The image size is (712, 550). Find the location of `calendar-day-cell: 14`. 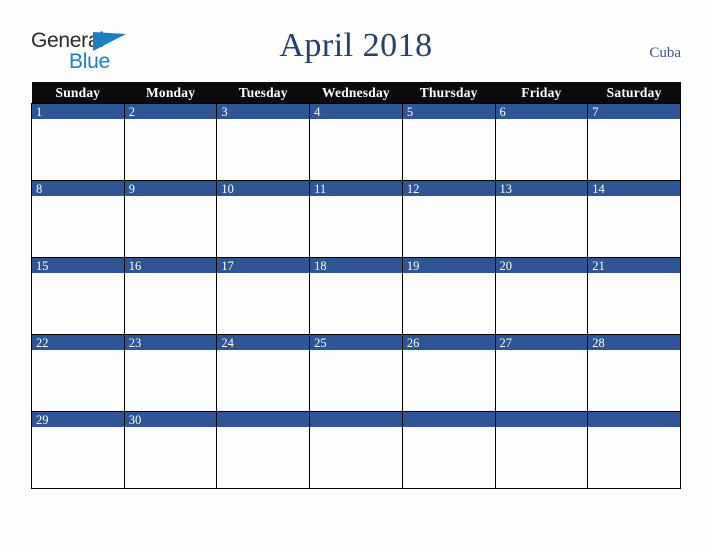

calendar-day-cell: 14 is located at coordinates (634, 219).